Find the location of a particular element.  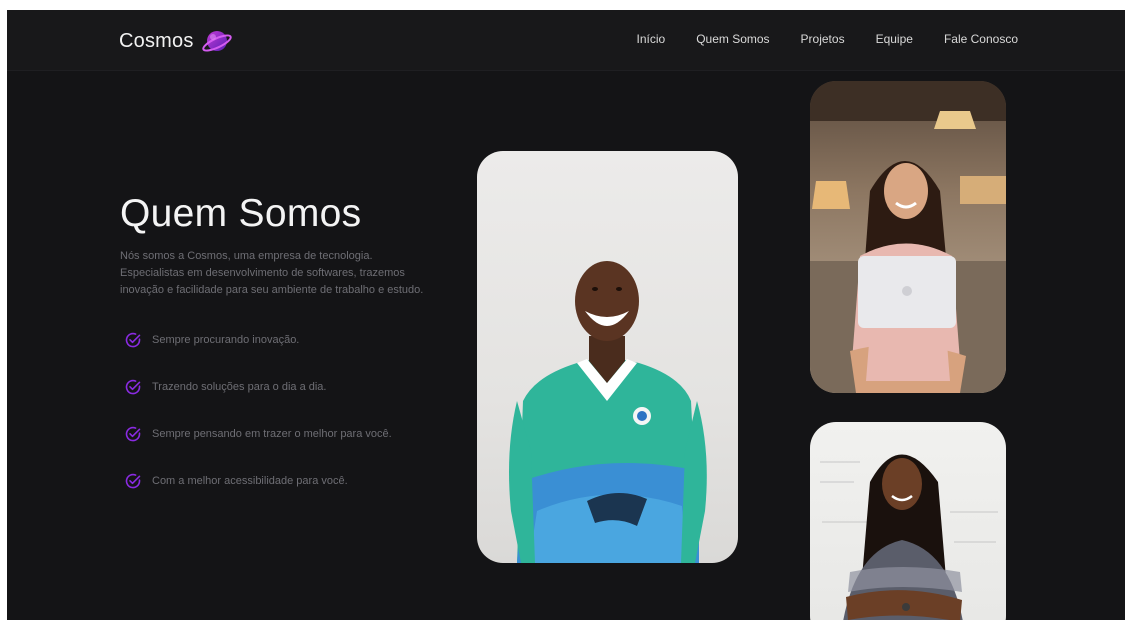

nav-link-quem-somos: Quem Somos is located at coordinates (732, 39).